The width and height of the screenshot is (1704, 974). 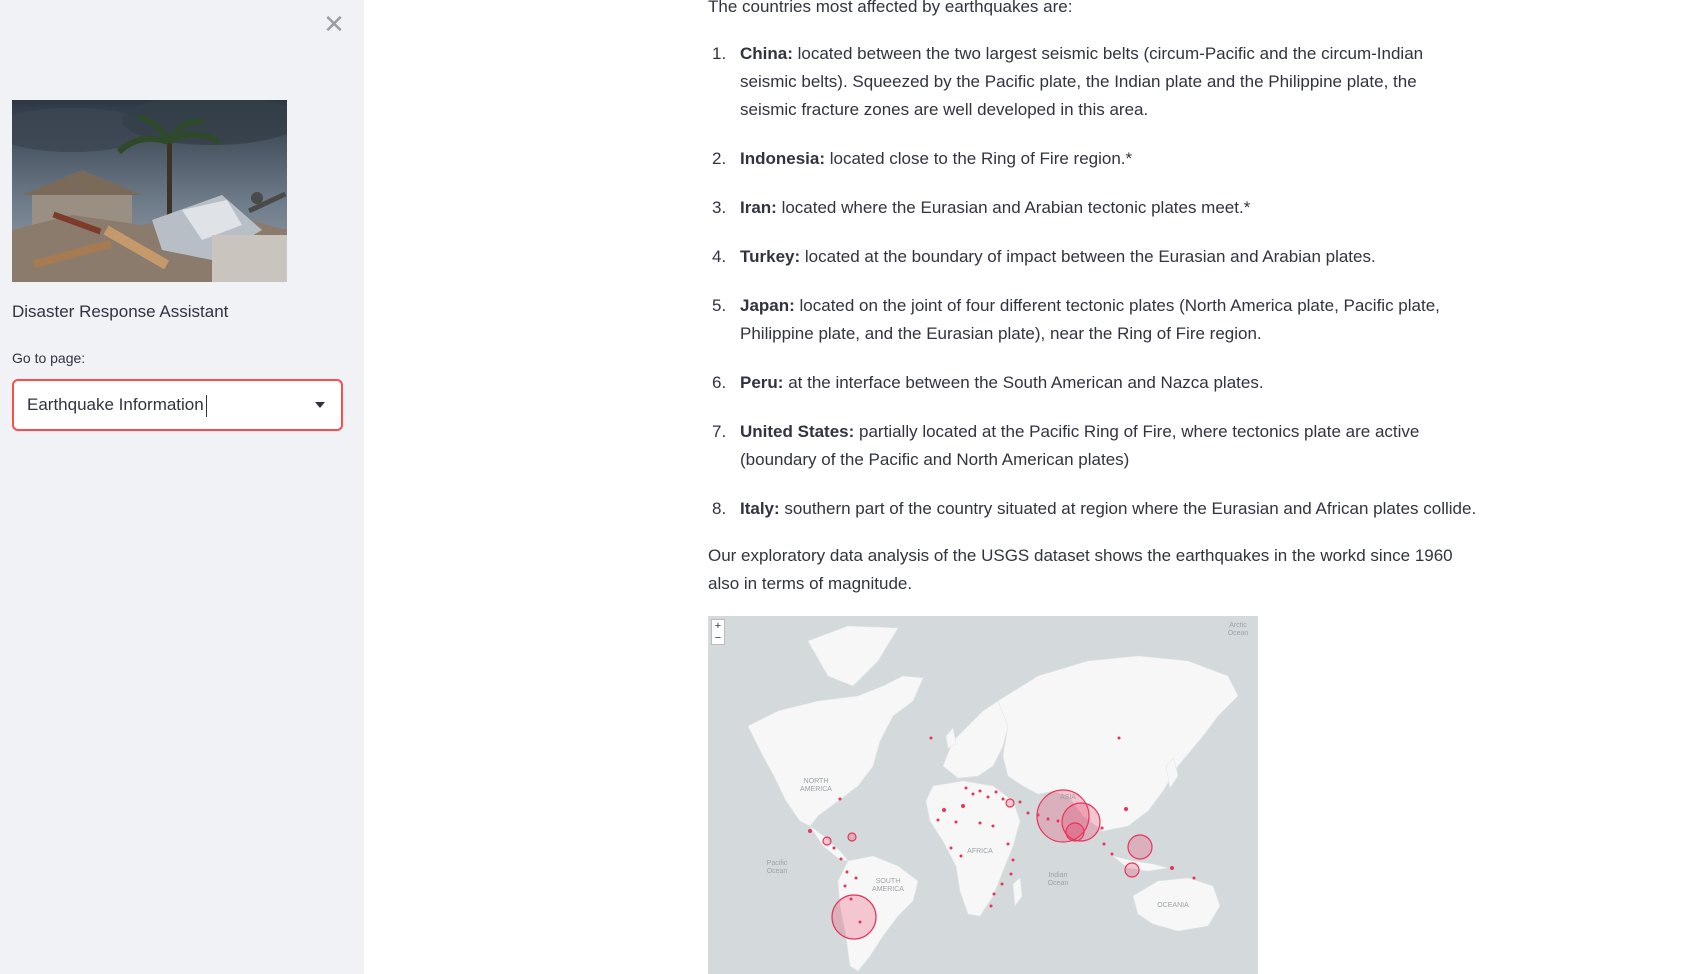 I want to click on world-map, so click(x=983, y=795).